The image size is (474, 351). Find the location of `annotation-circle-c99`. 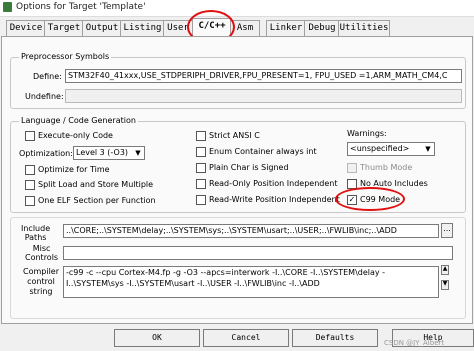

annotation-circle-c99 is located at coordinates (370, 199).